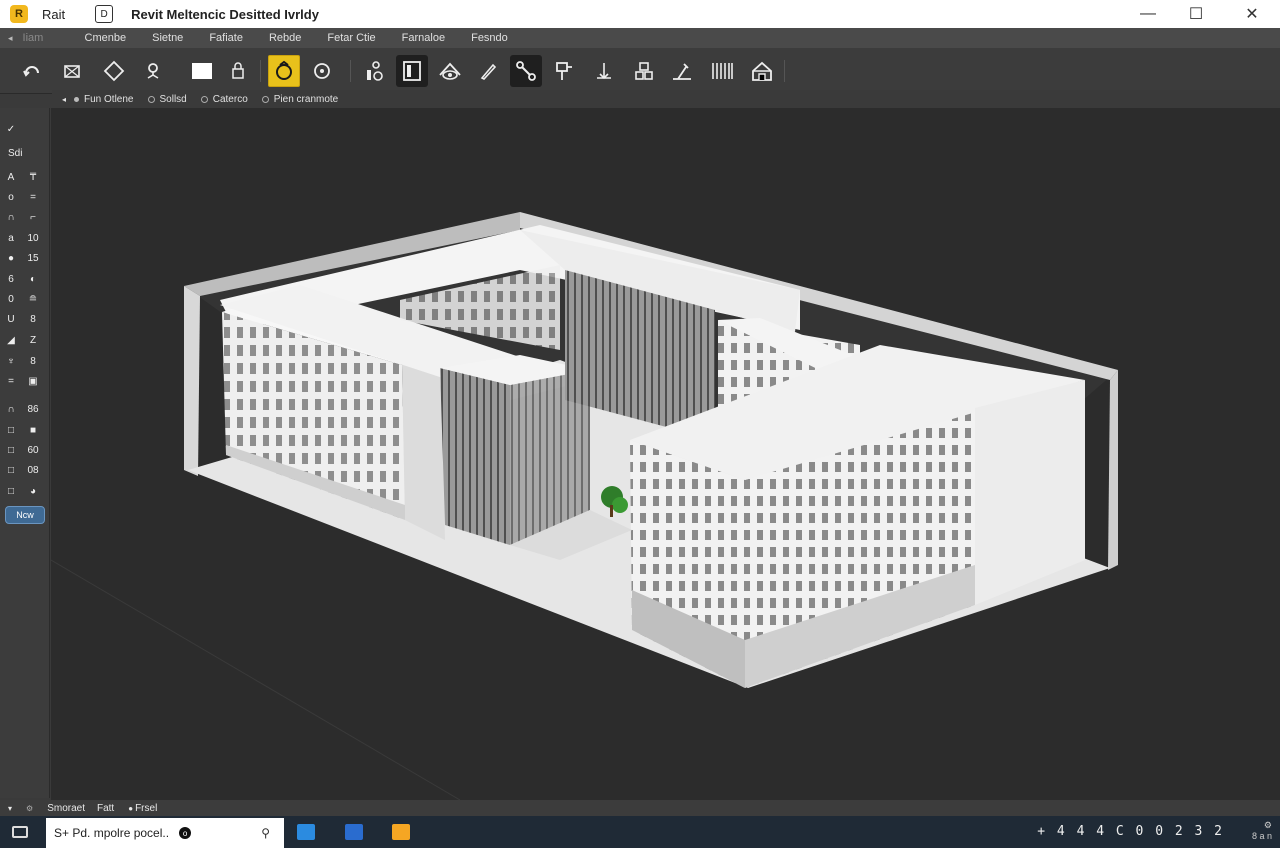  Describe the element at coordinates (265, 99) in the screenshot. I see `radio-icon` at that location.